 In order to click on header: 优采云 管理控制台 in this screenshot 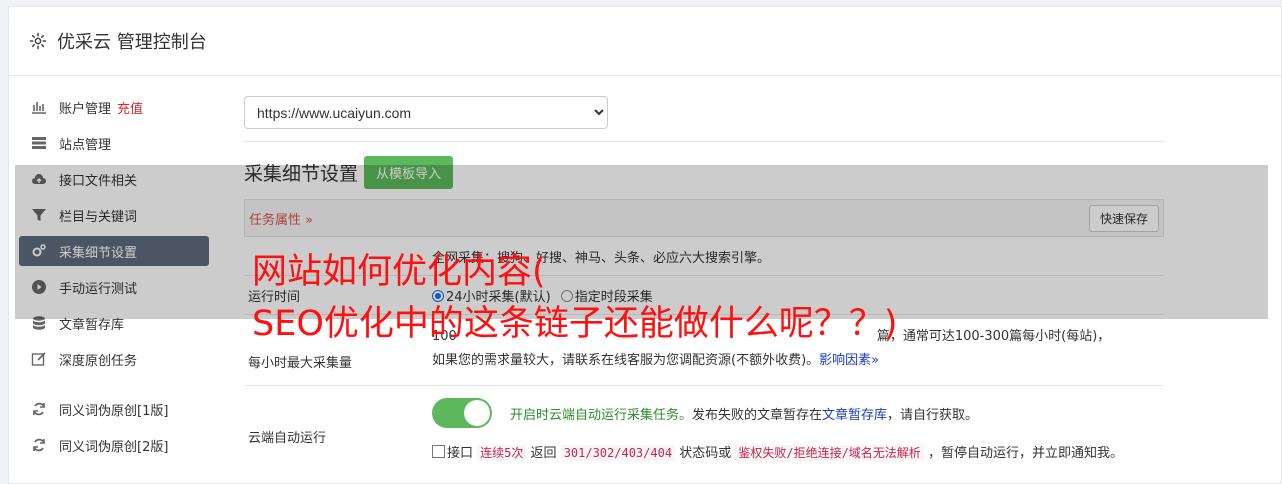, I will do `click(645, 41)`.